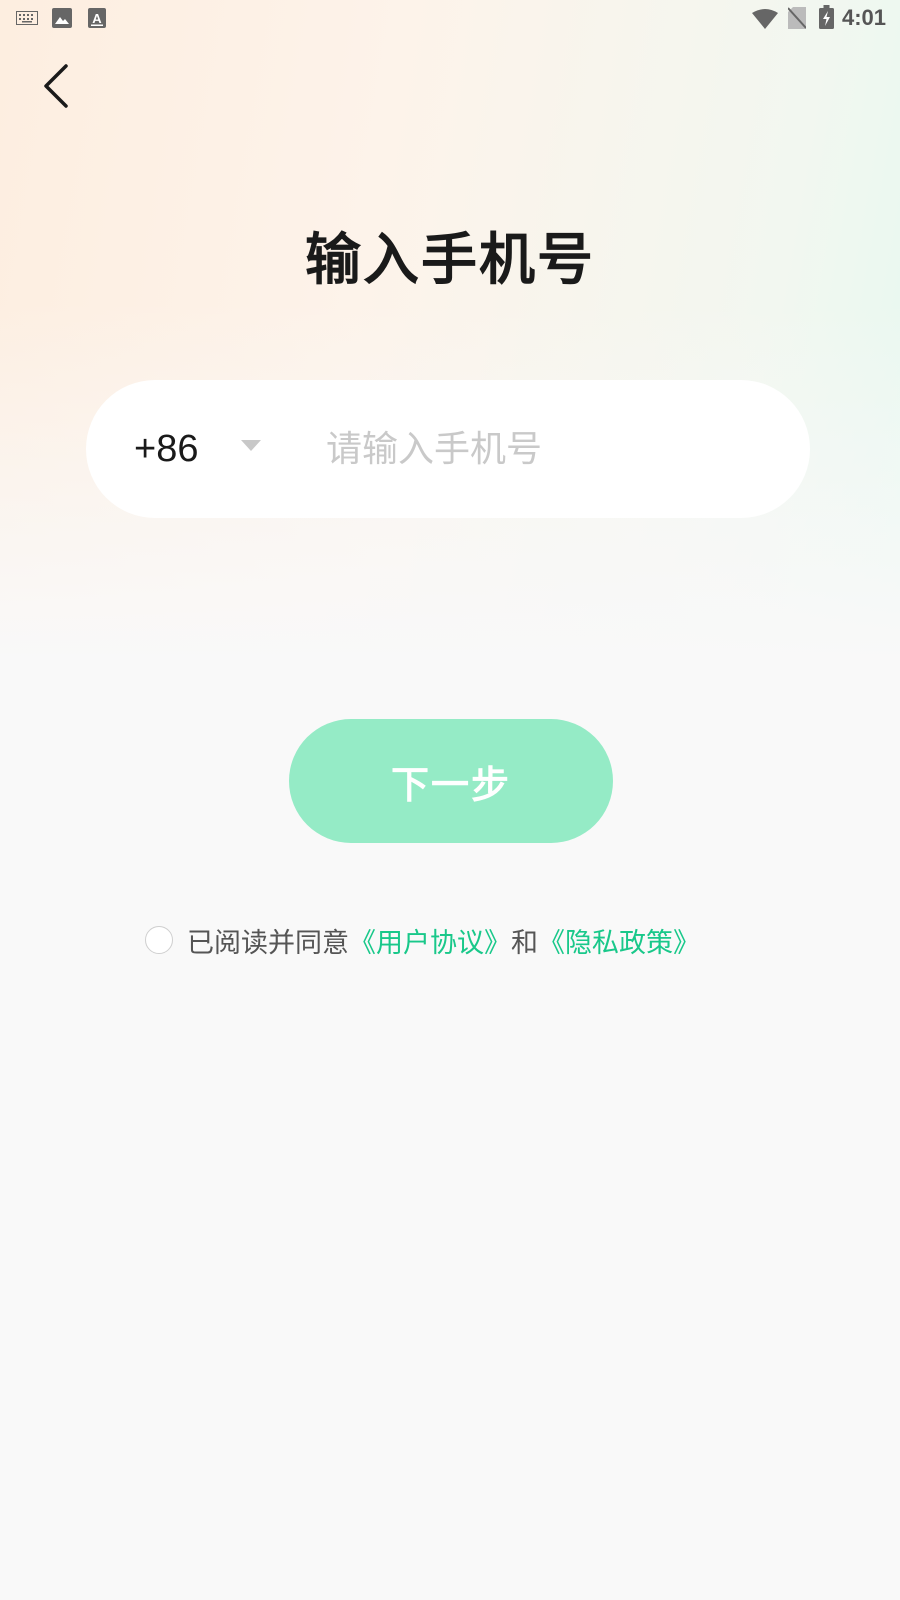  Describe the element at coordinates (166, 449) in the screenshot. I see `country-code-selector: +86` at that location.